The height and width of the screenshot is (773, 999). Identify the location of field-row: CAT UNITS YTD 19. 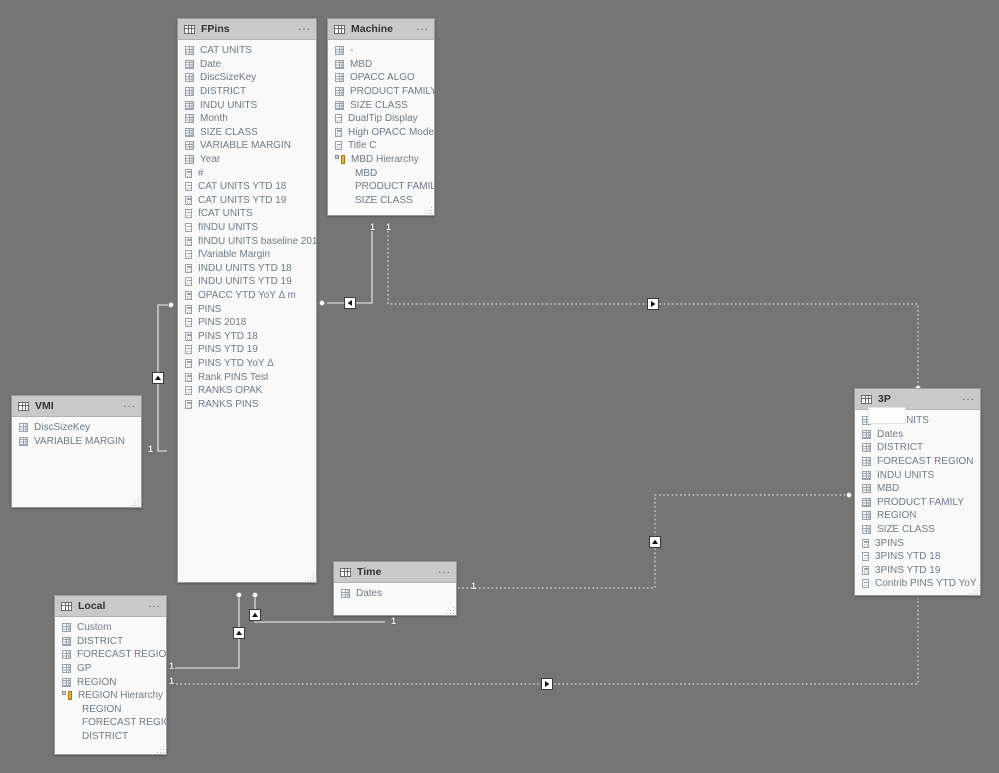
(247, 201).